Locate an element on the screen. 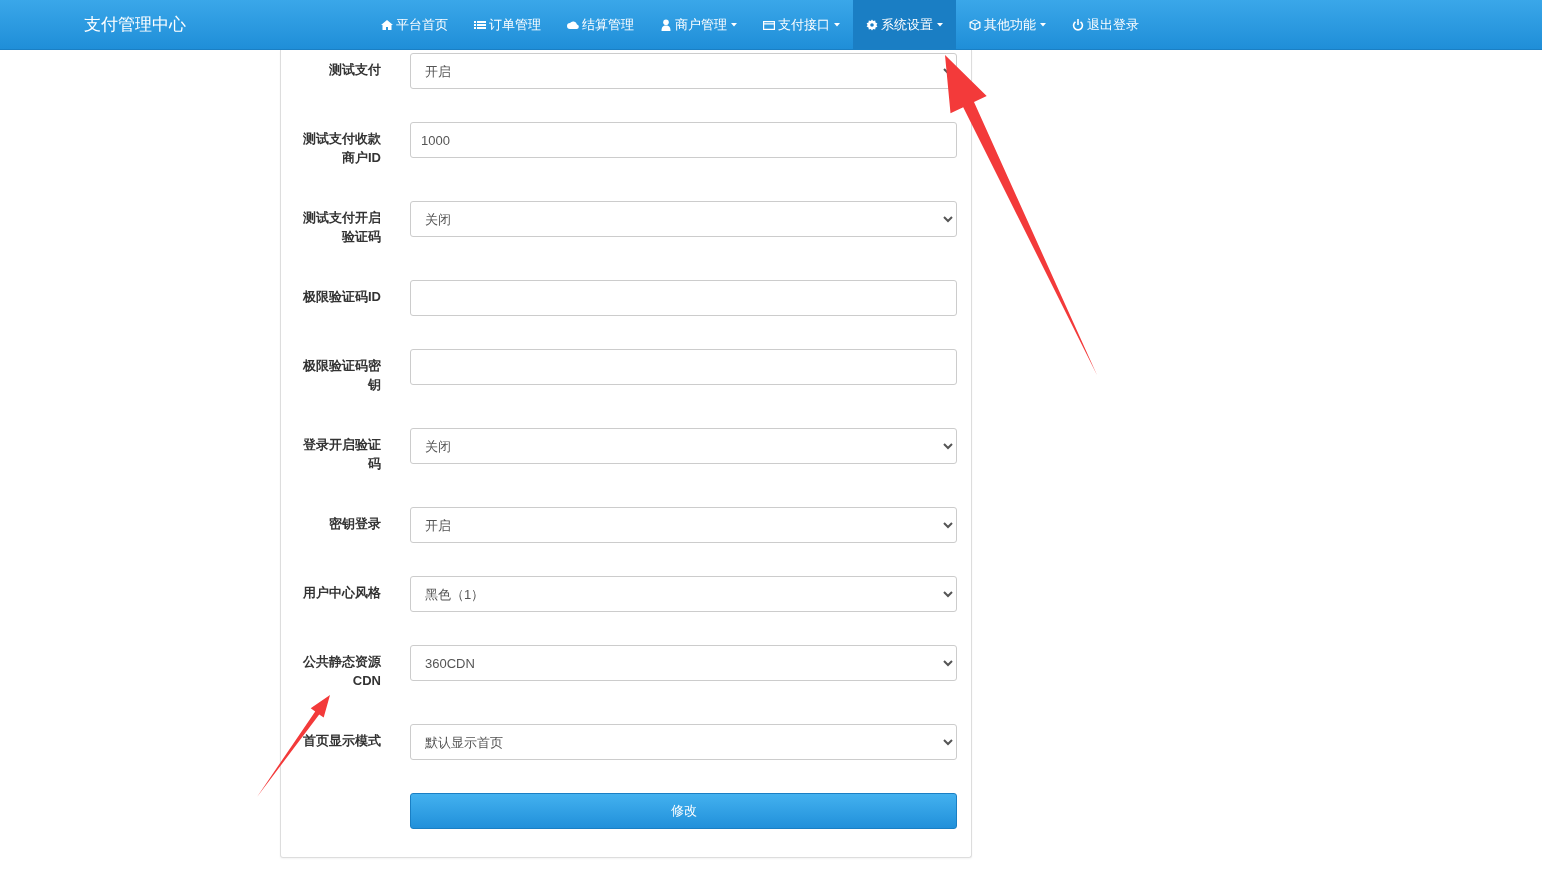 The width and height of the screenshot is (1542, 885). field-label: 首页显示模式 is located at coordinates (341, 741).